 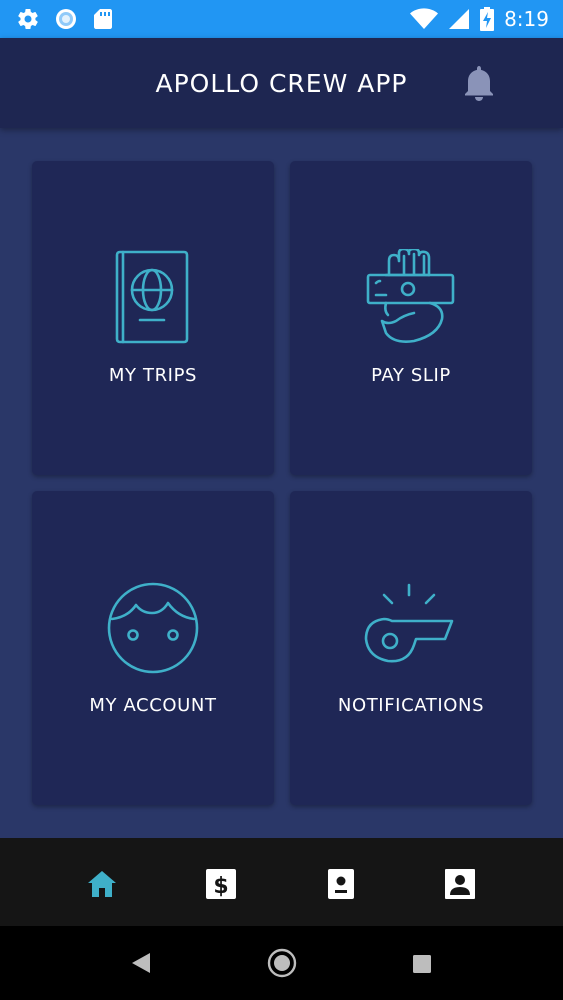 I want to click on tile-label: PAY SLIP, so click(x=411, y=375).